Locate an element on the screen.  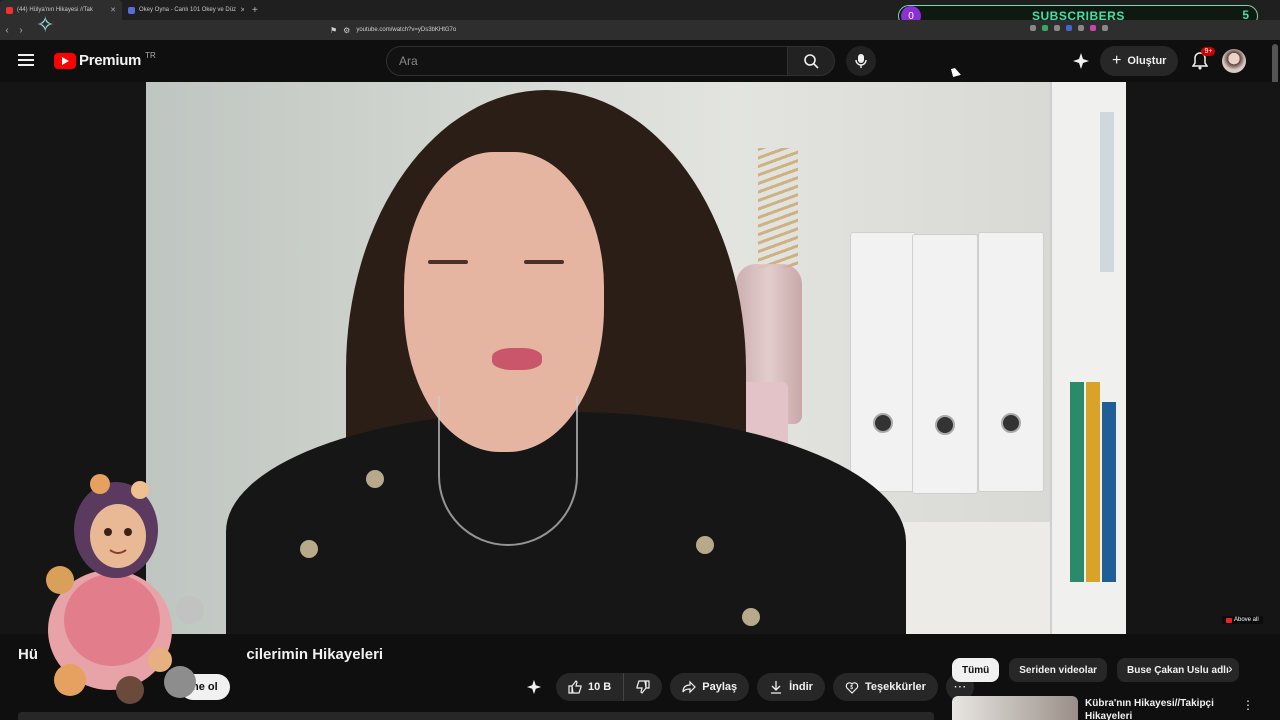
search-placeholder: Ara is located at coordinates (408, 61).